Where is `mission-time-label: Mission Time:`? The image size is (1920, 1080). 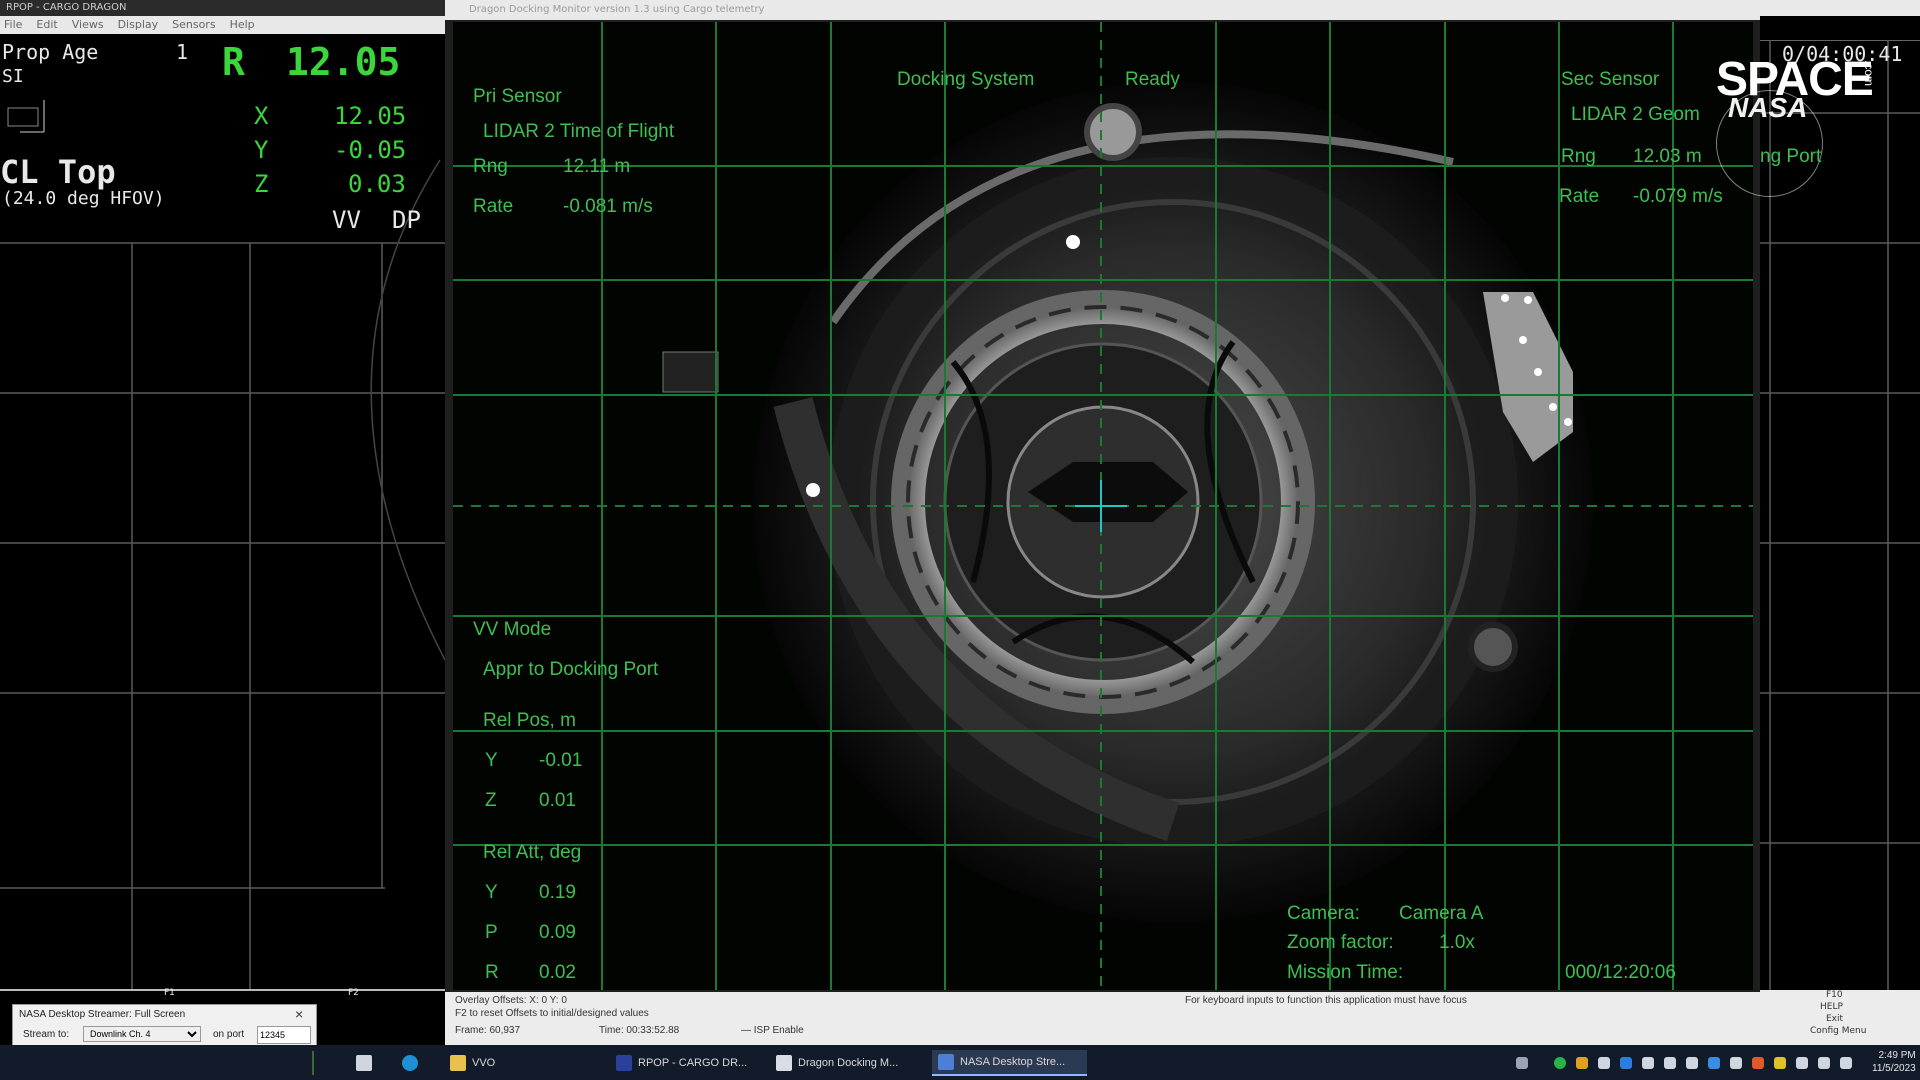
mission-time-label: Mission Time: is located at coordinates (1345, 972).